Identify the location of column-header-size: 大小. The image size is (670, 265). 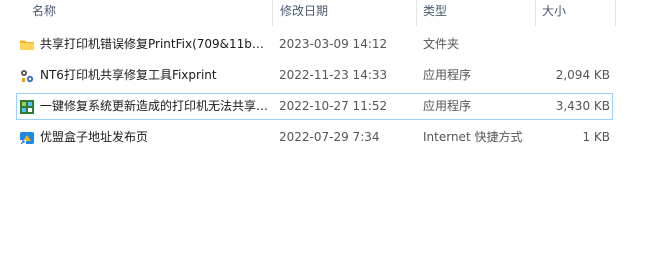
(577, 11).